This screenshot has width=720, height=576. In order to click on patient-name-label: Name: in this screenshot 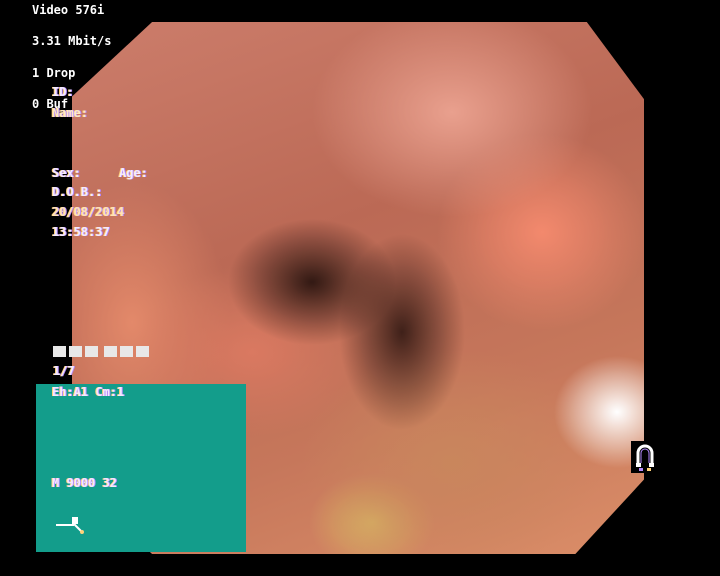, I will do `click(70, 113)`.